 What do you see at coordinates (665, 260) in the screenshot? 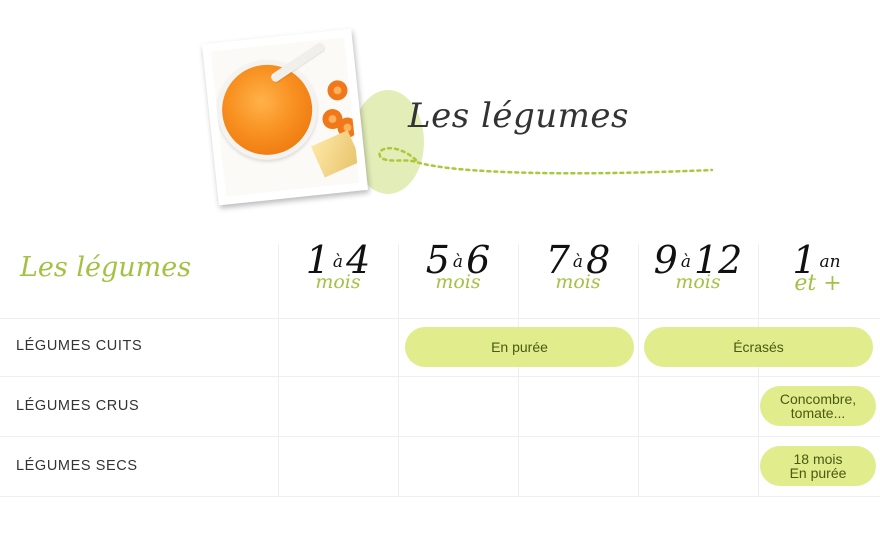
I see `age-from: 9` at bounding box center [665, 260].